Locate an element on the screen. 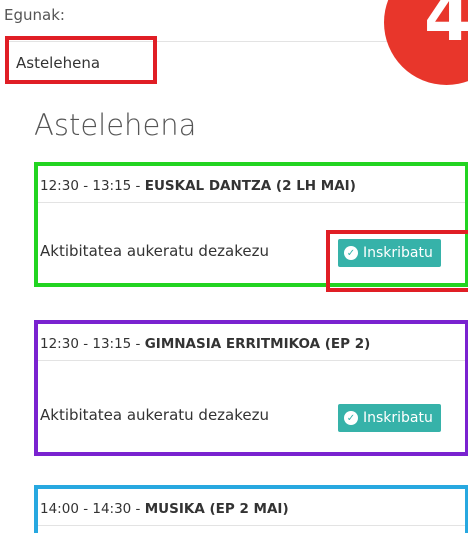 The width and height of the screenshot is (468, 533). activity-title: EUSKAL DANTZA (2 LH MAI) is located at coordinates (250, 186).